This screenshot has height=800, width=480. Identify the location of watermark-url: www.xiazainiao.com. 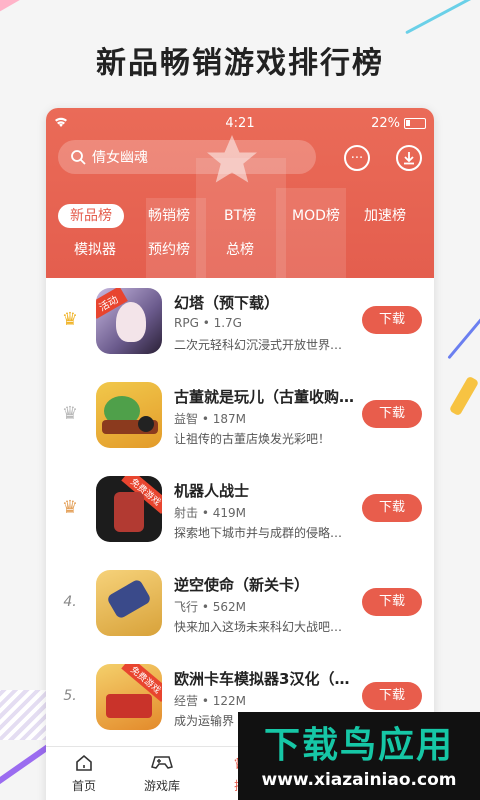
(359, 780).